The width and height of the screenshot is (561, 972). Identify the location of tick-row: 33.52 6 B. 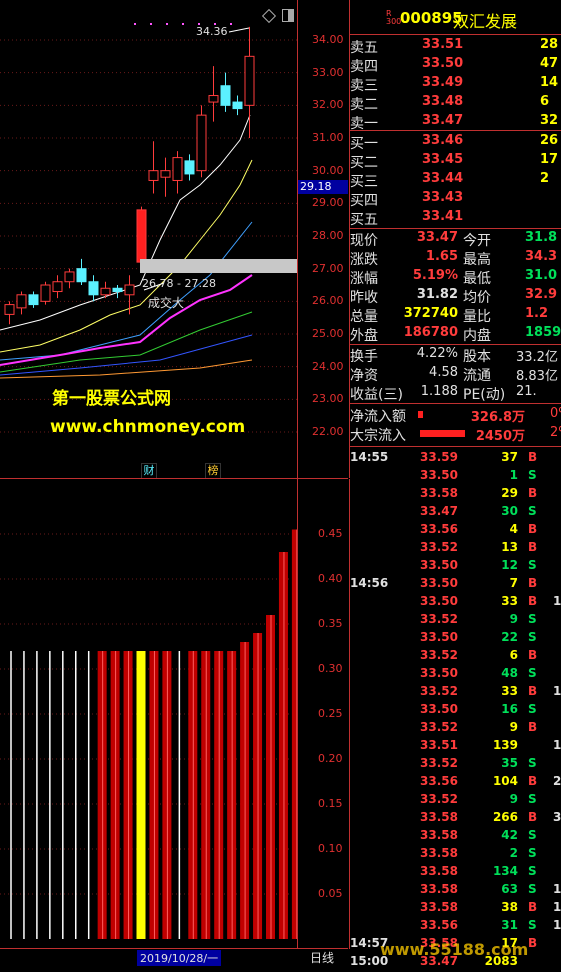
(455, 657).